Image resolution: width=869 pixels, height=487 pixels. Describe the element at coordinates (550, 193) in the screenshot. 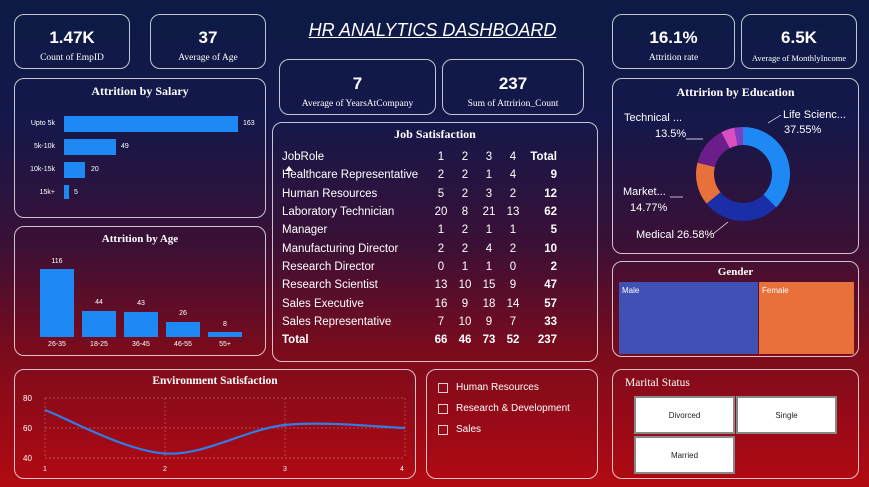

I see `table-cell: 12` at that location.